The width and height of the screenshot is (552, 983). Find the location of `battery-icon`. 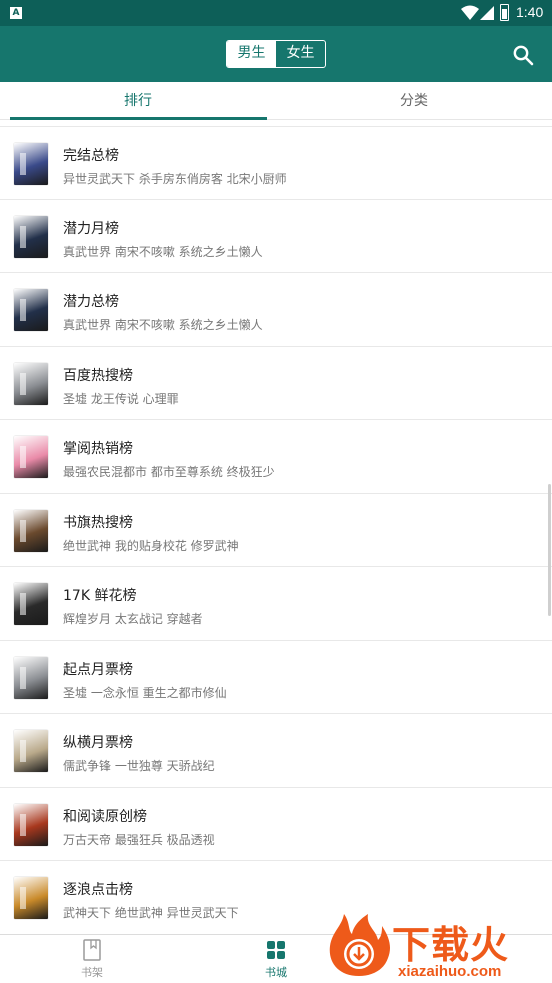

battery-icon is located at coordinates (504, 12).